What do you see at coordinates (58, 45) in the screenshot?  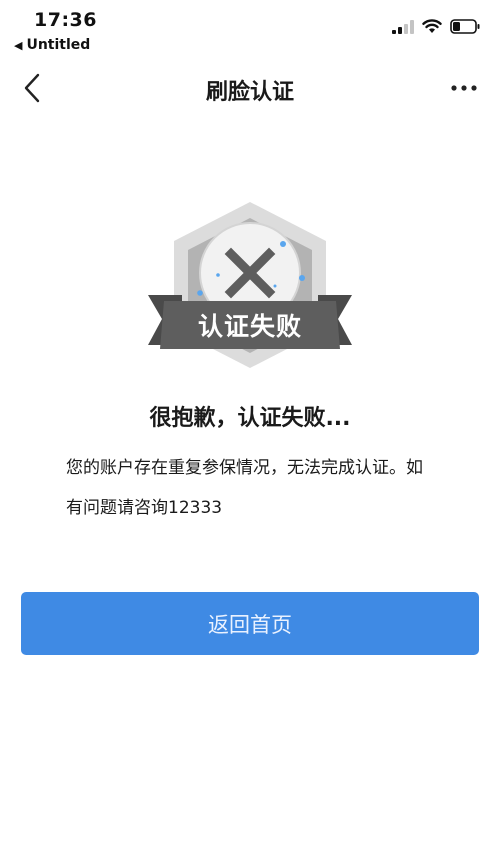 I see `back-app-label: Untitled` at bounding box center [58, 45].